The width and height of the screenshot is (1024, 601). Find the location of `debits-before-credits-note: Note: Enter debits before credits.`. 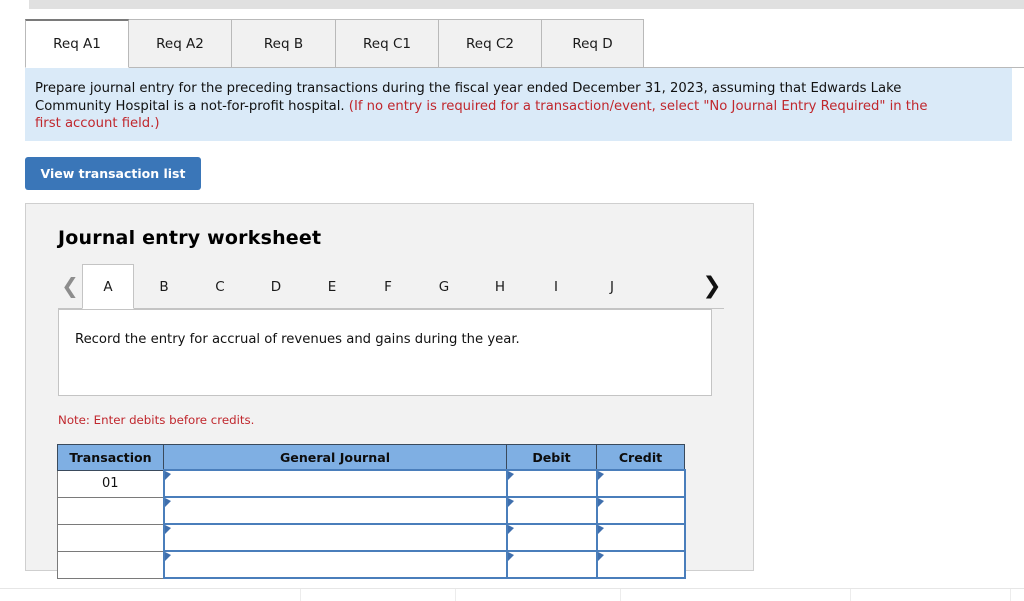

debits-before-credits-note: Note: Enter debits before credits. is located at coordinates (156, 420).